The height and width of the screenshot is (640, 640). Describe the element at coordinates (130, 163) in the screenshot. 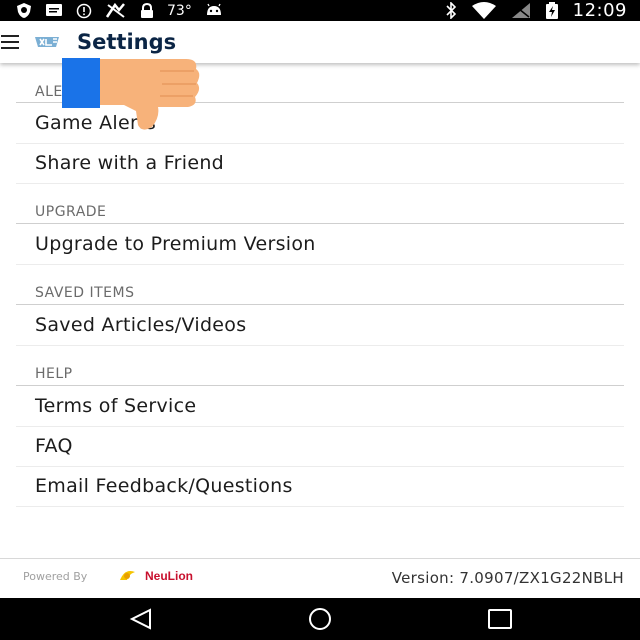

I see `list-item-label: Share with a Friend` at that location.